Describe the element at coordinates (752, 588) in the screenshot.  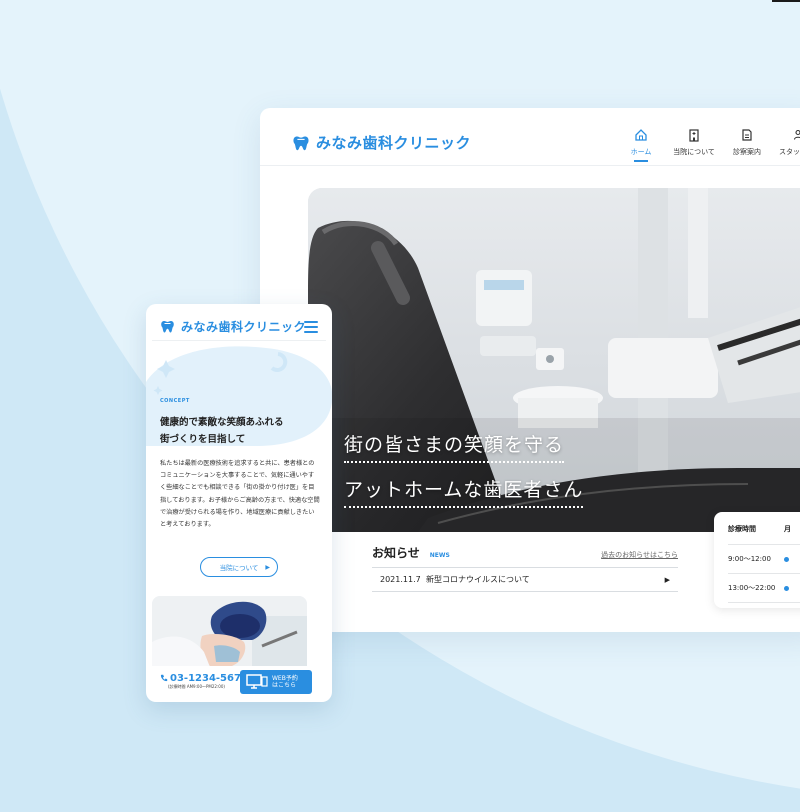
I see `hours-time: 13:00〜22:00` at that location.